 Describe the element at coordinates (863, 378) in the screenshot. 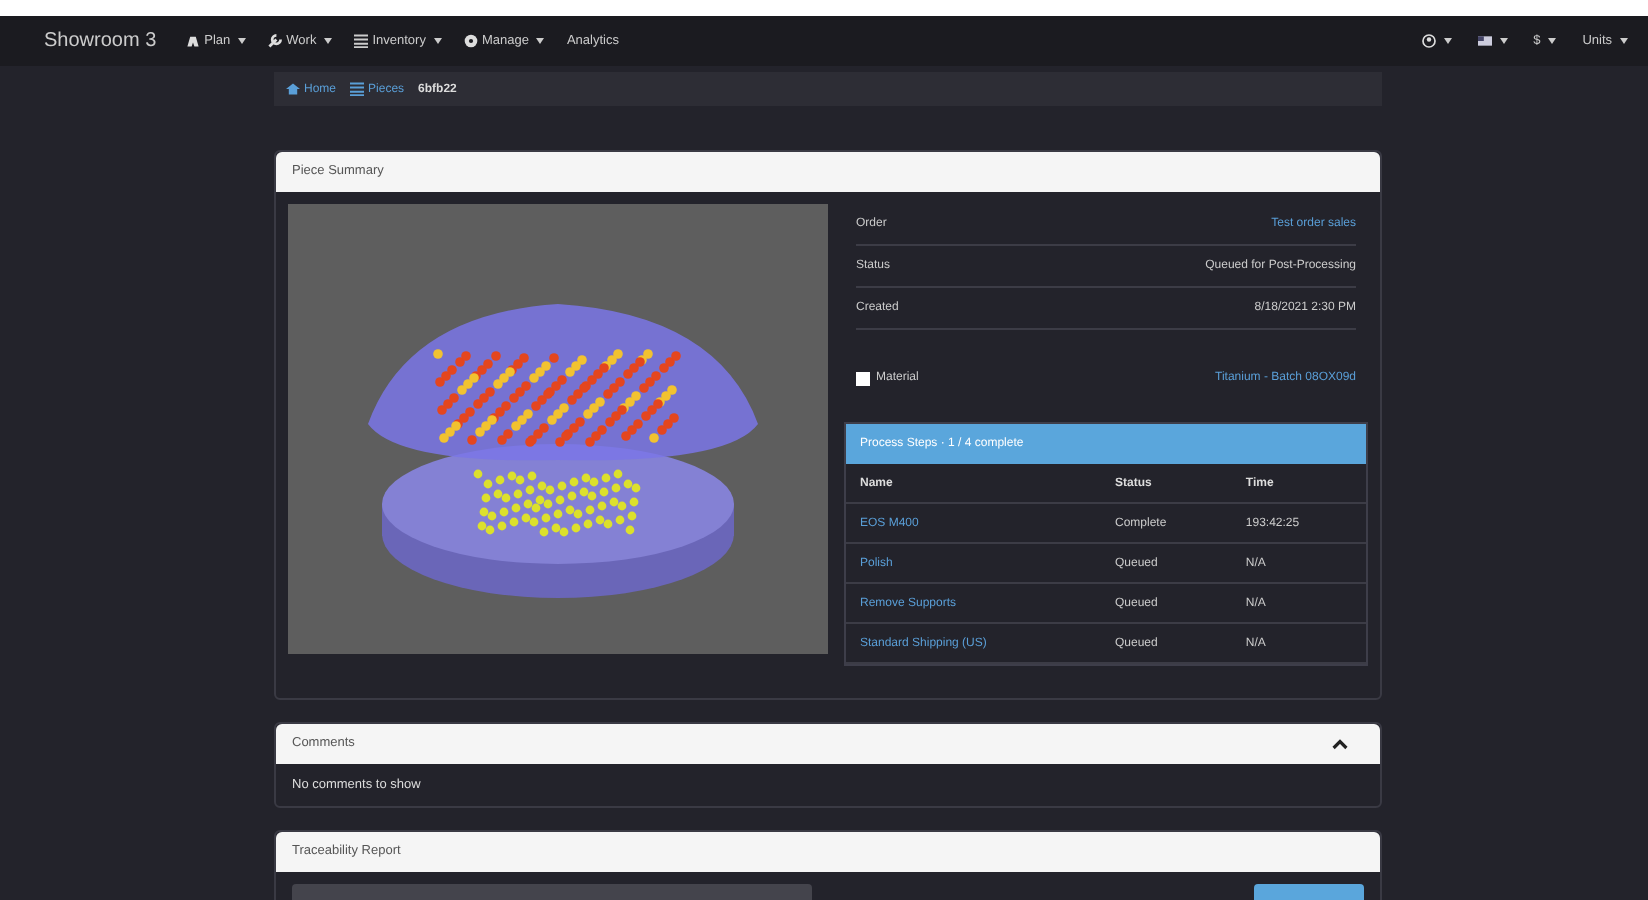

I see `box-icon` at that location.